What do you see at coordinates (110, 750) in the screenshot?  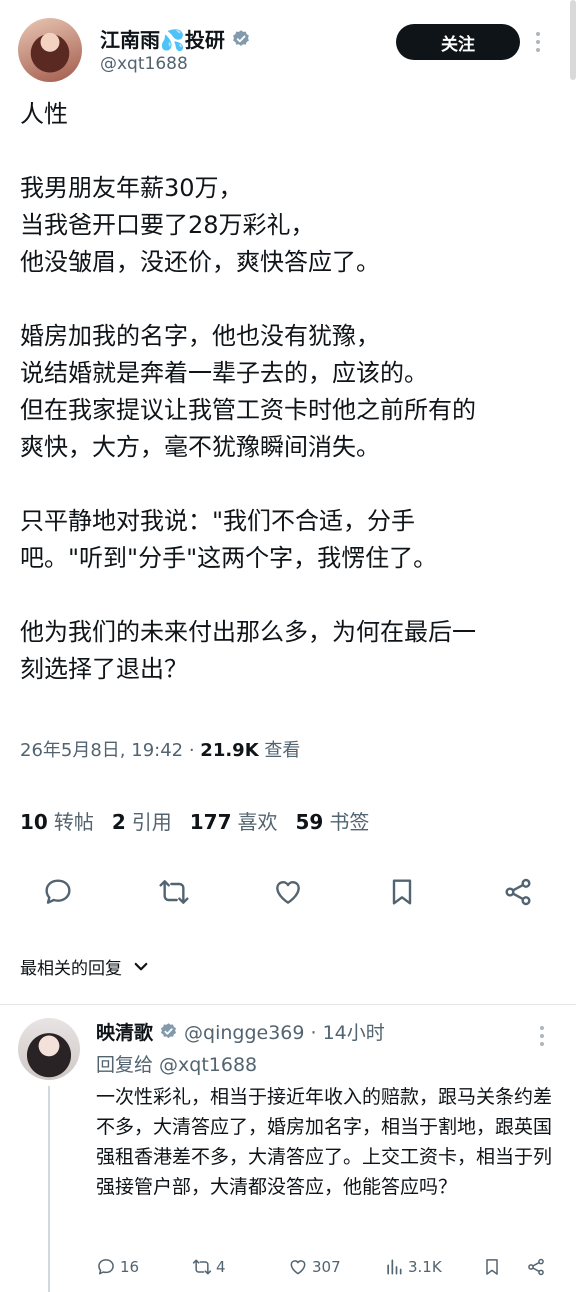 I see `post-timestamp: 26年5月8日, 19:42 ·` at bounding box center [110, 750].